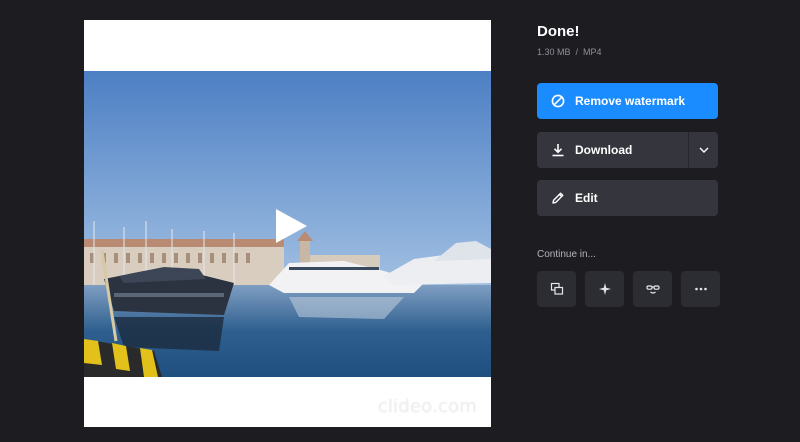 Image resolution: width=800 pixels, height=442 pixels. I want to click on layers-icon, so click(556, 288).